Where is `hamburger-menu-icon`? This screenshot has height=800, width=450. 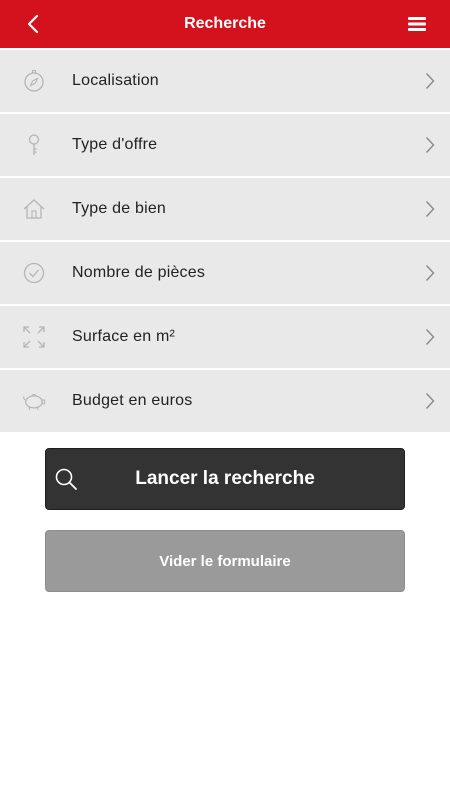 hamburger-menu-icon is located at coordinates (417, 24).